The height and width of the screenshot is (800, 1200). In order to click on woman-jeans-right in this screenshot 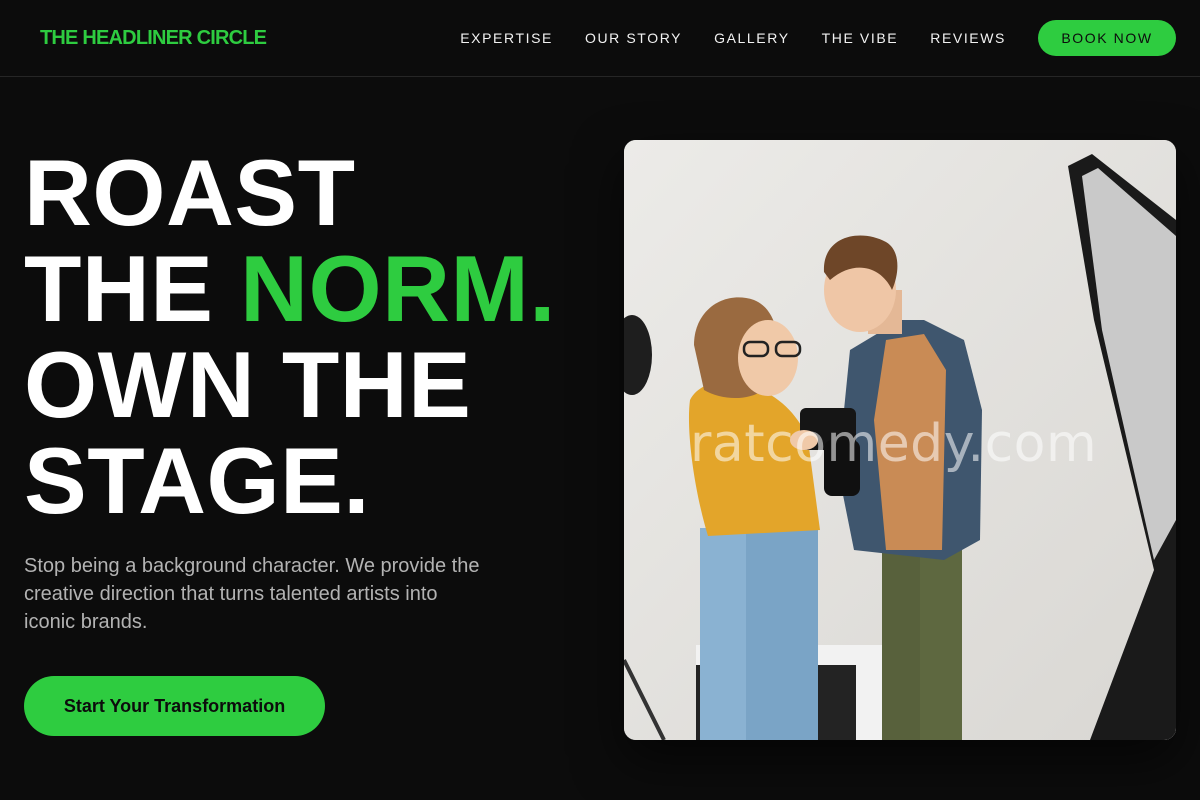, I will do `click(782, 634)`.